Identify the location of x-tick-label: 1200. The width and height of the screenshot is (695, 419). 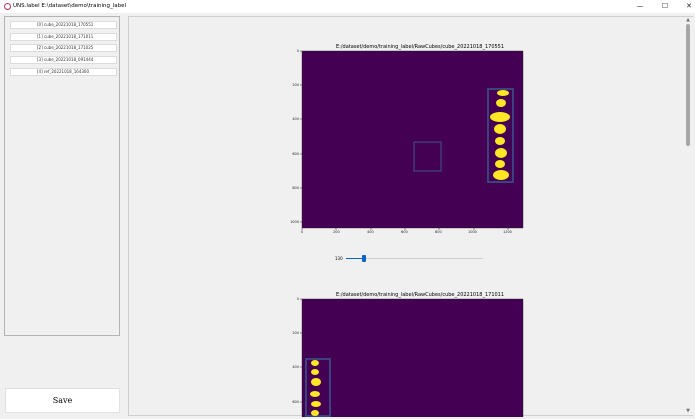
(507, 232).